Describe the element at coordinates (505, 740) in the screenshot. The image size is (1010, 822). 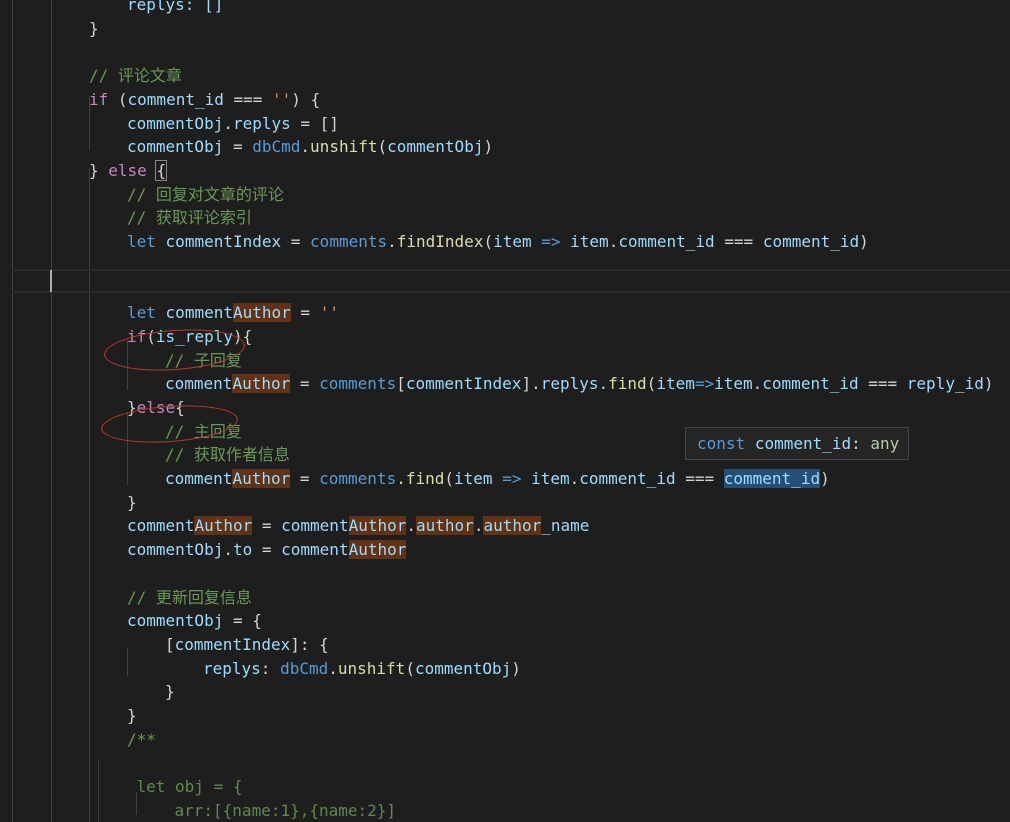
I see `code-line: /**` at that location.